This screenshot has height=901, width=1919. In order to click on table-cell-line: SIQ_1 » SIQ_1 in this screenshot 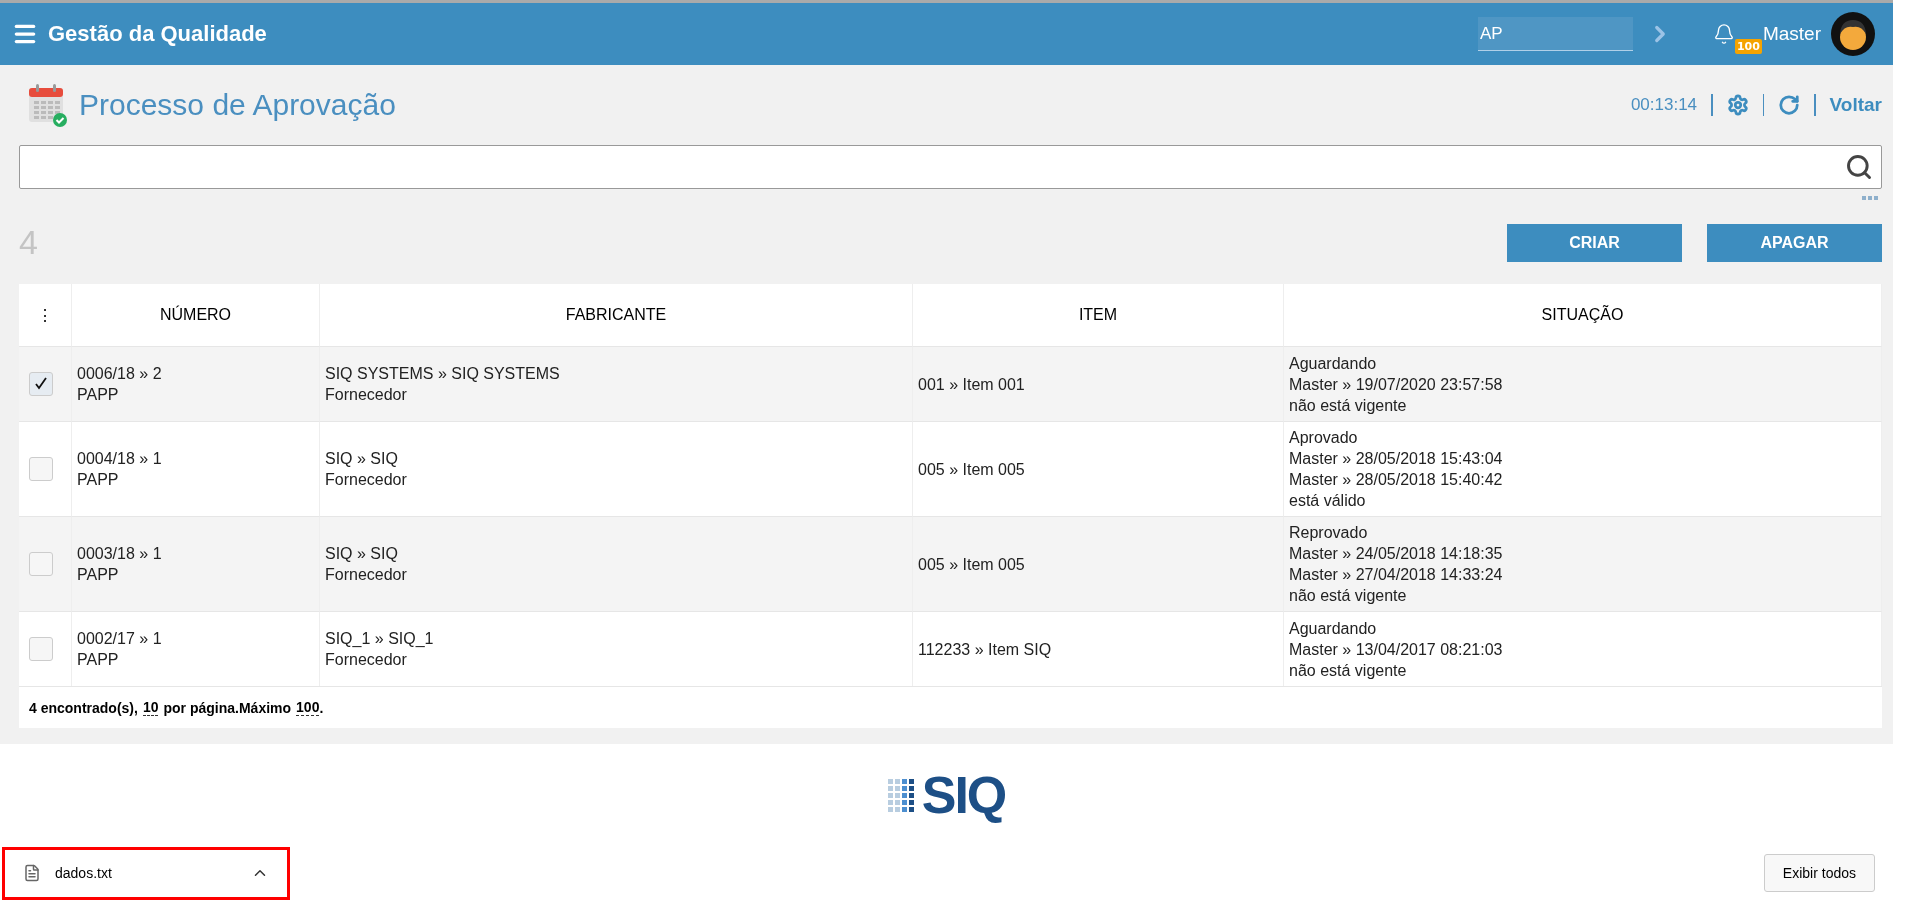, I will do `click(380, 639)`.